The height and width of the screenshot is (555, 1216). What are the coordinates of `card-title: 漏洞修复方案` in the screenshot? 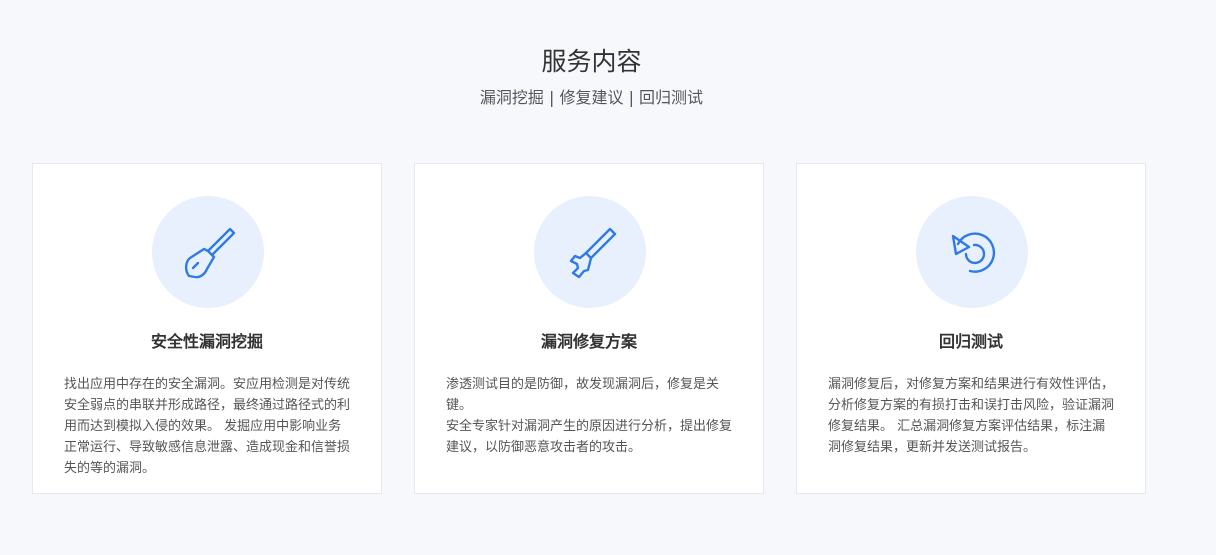 It's located at (588, 341).